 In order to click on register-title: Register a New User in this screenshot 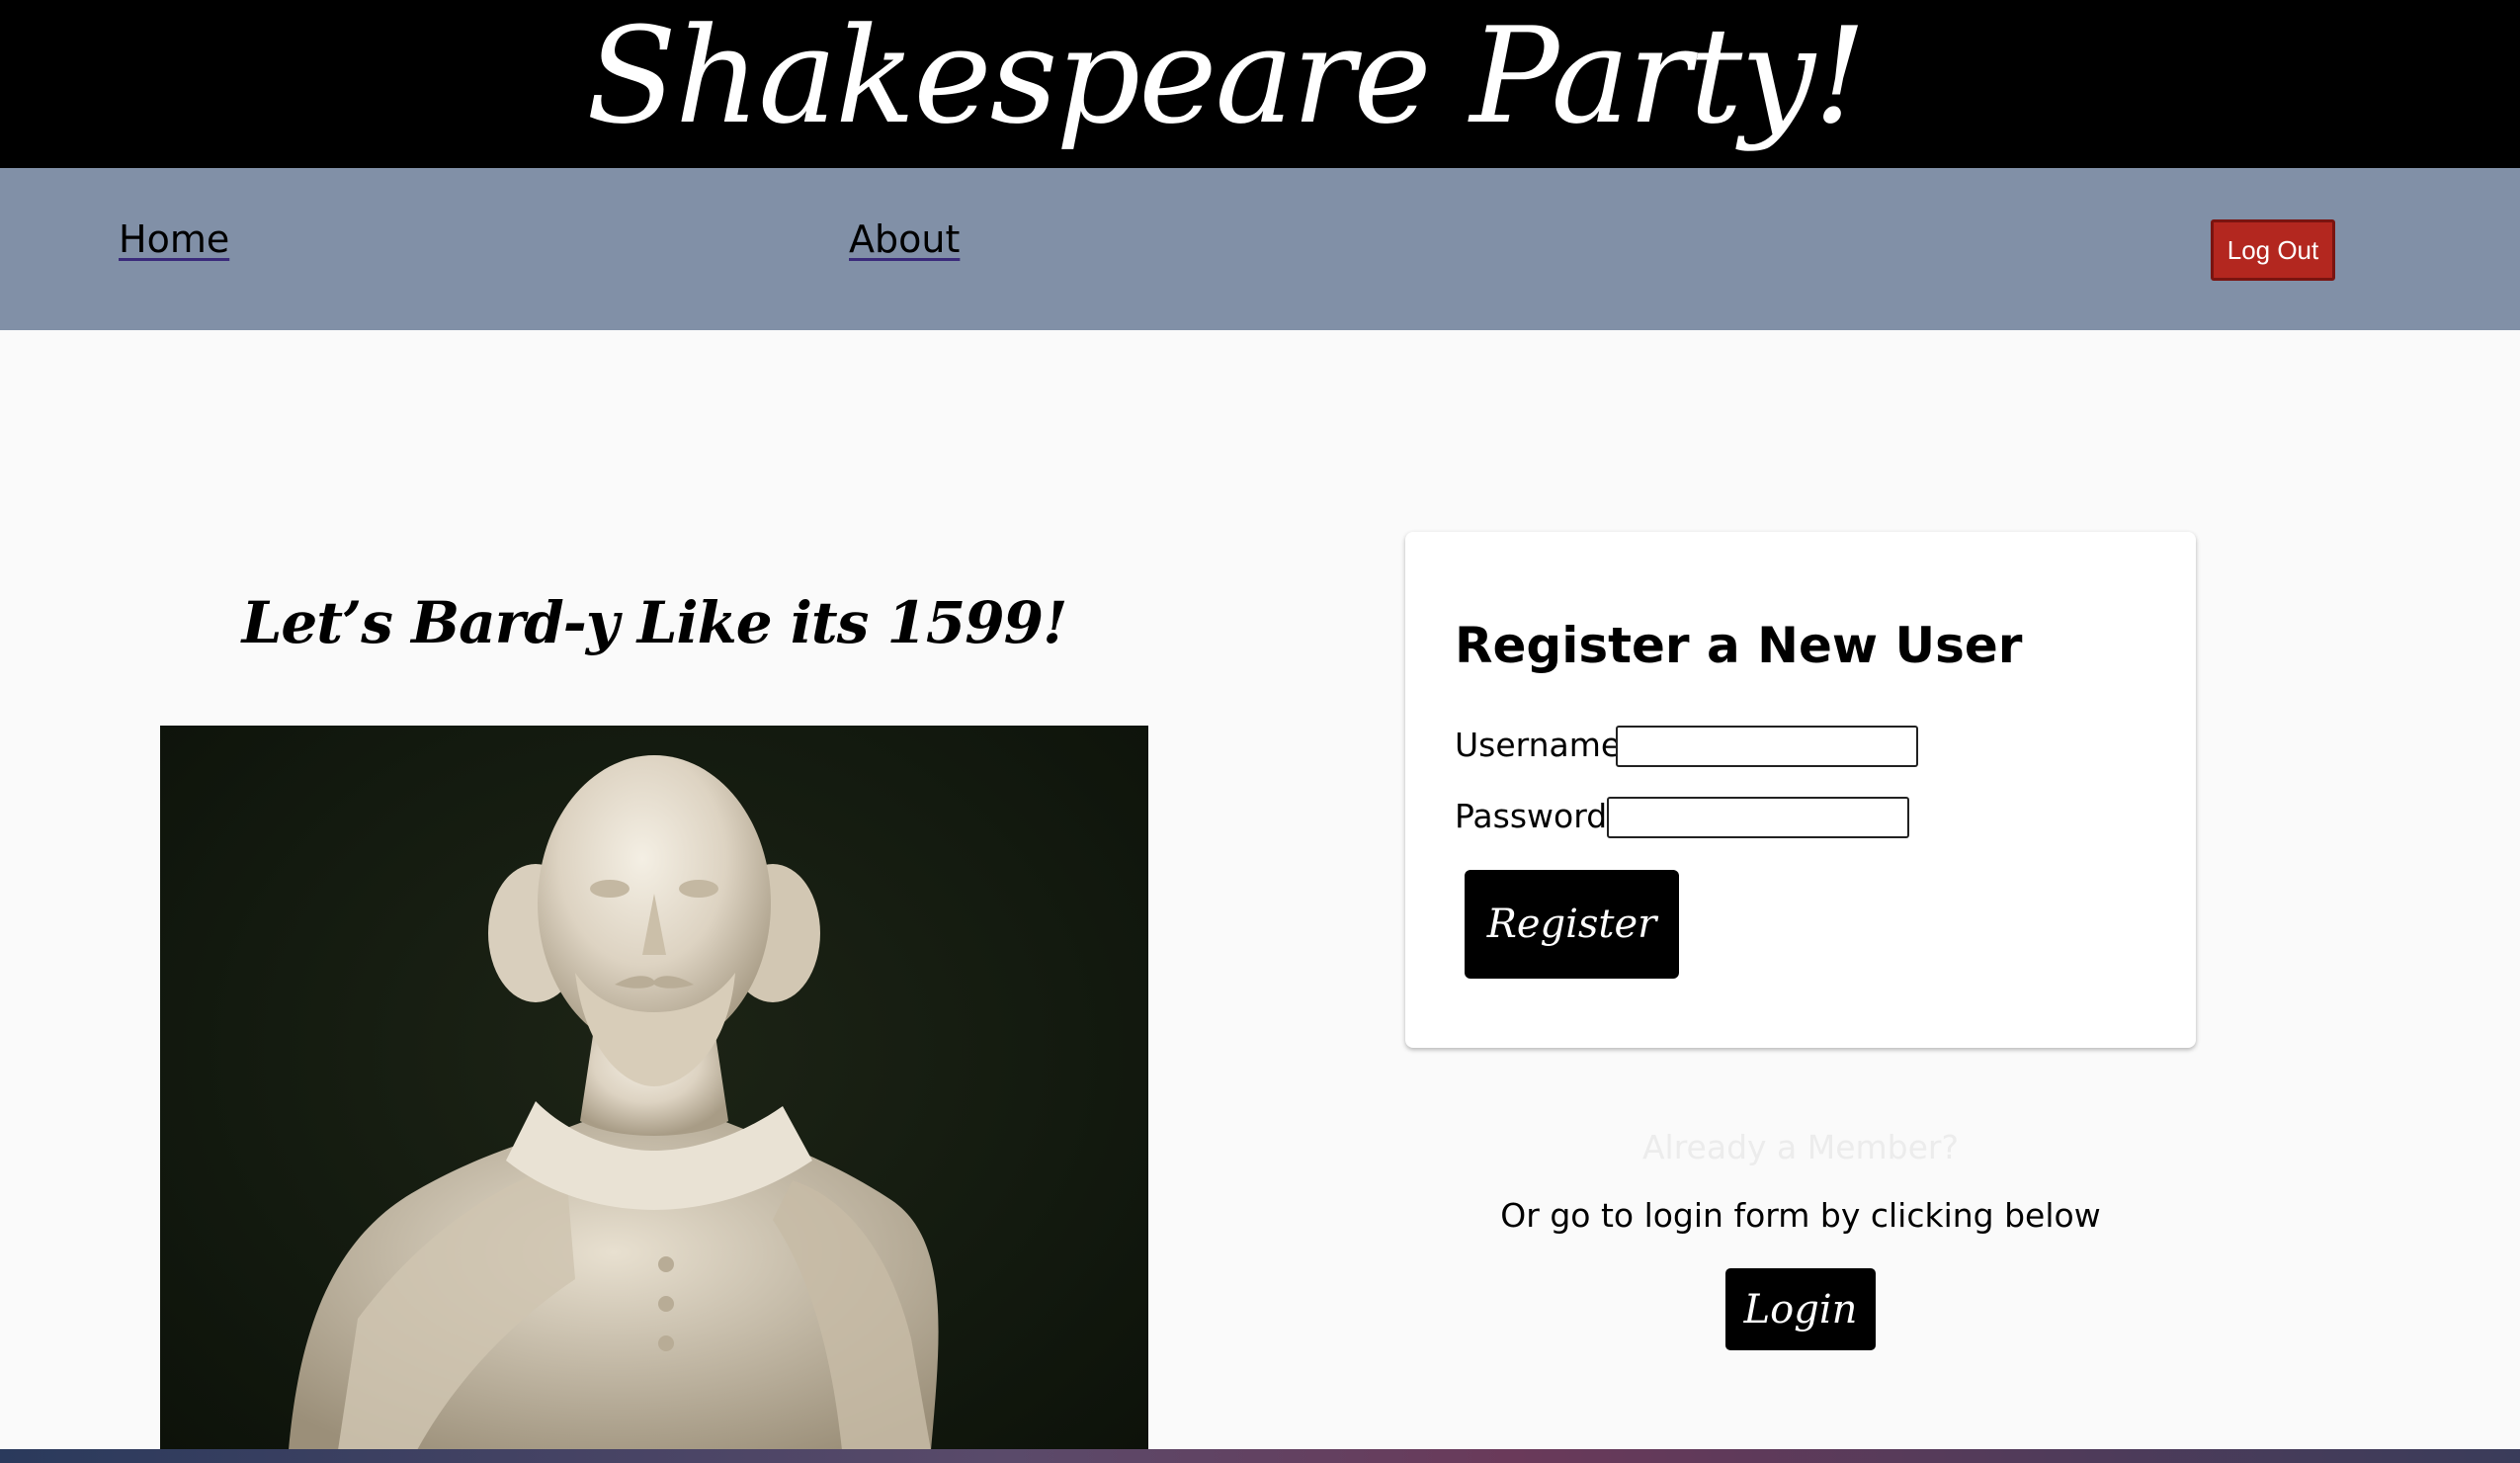, I will do `click(1739, 645)`.